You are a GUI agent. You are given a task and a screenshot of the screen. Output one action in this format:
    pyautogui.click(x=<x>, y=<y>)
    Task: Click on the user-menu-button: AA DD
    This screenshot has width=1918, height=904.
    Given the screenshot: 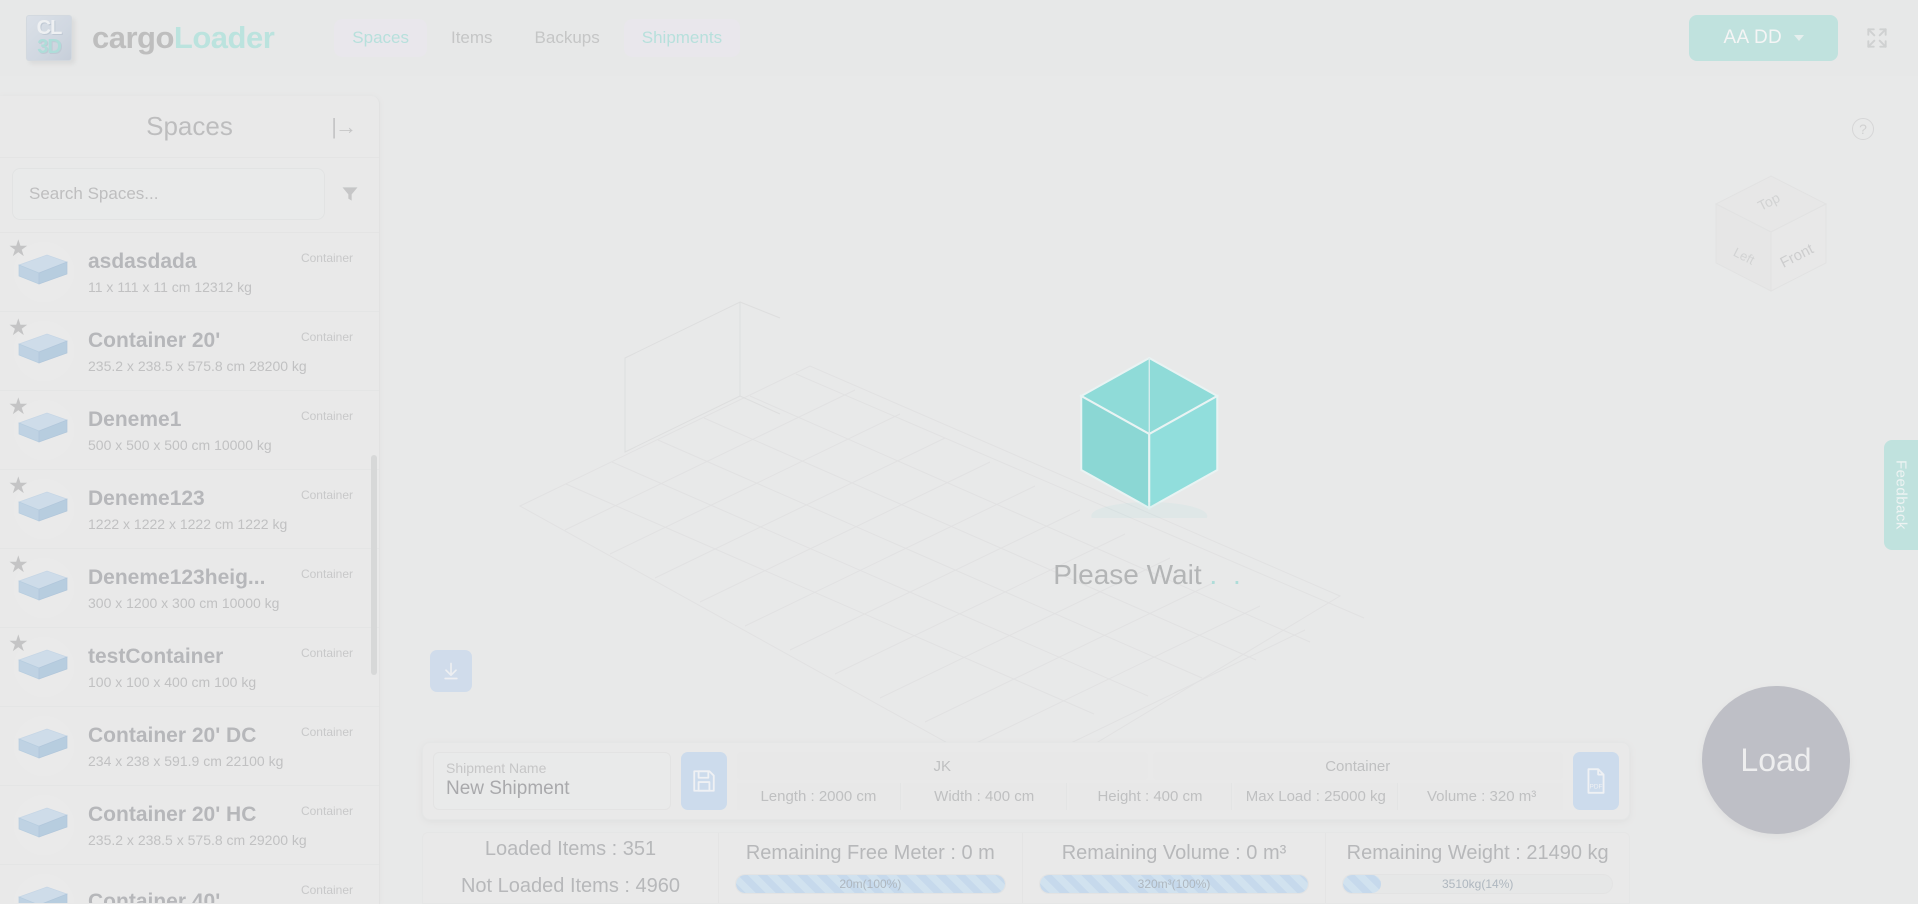 What is the action you would take?
    pyautogui.click(x=1763, y=38)
    